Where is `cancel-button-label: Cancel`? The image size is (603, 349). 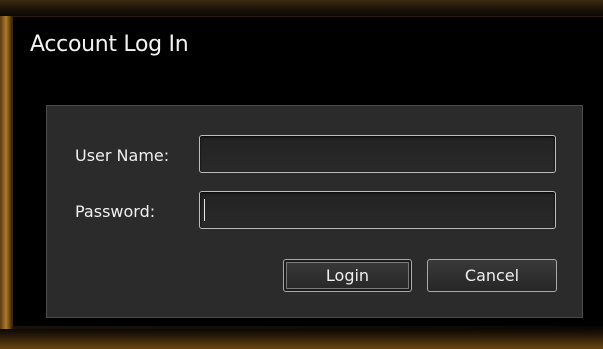 cancel-button-label: Cancel is located at coordinates (492, 275).